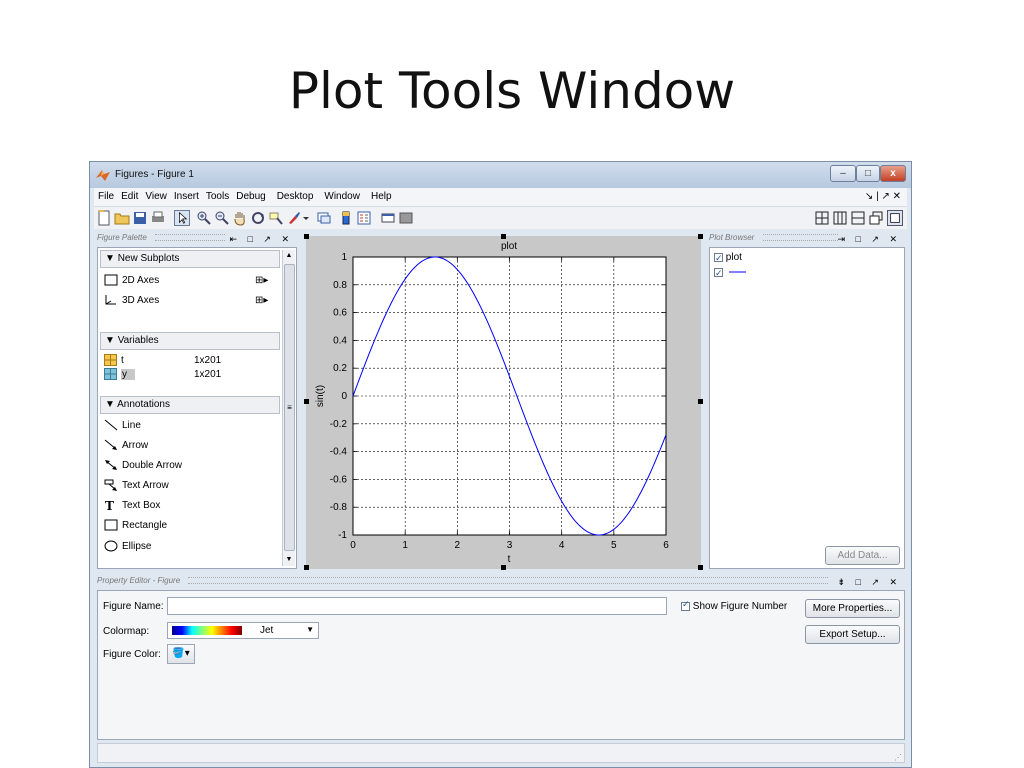 The image size is (1024, 768). What do you see at coordinates (267, 630) in the screenshot?
I see `colormap-value: Jet` at bounding box center [267, 630].